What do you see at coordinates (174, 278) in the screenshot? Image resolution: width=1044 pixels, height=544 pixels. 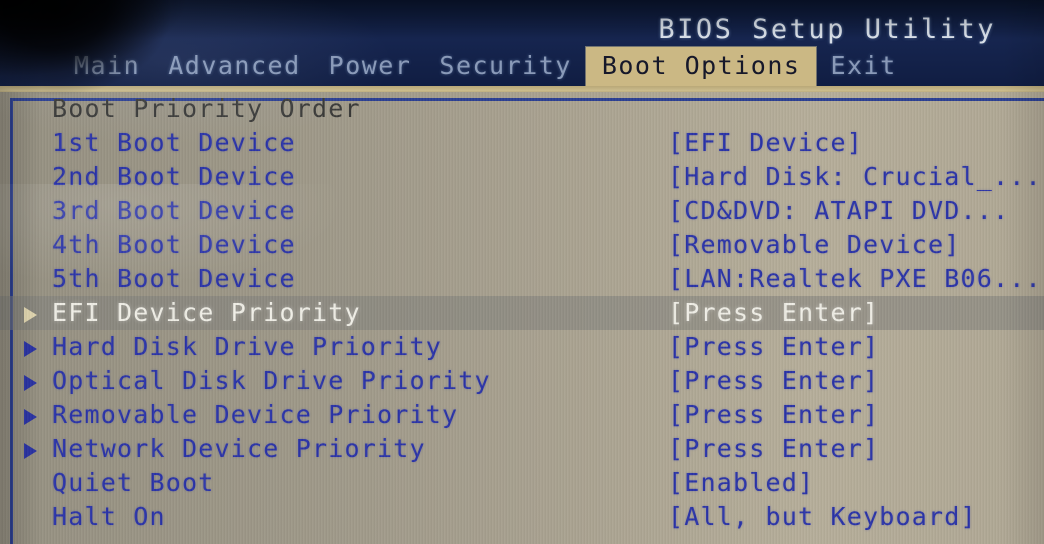 I see `setting-label: 5th Boot Device` at bounding box center [174, 278].